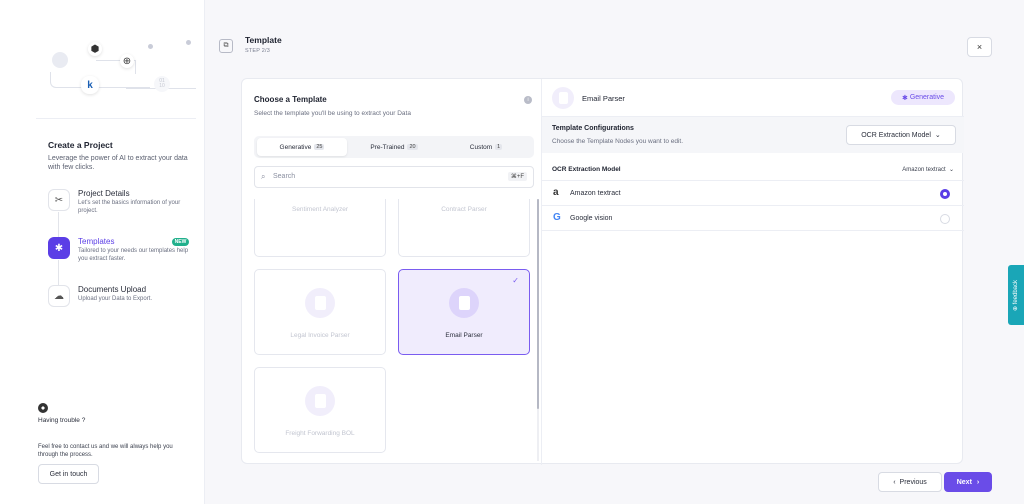 This screenshot has width=1024, height=504. Describe the element at coordinates (586, 169) in the screenshot. I see `ocr-model-title: OCR Extraction Model` at that location.